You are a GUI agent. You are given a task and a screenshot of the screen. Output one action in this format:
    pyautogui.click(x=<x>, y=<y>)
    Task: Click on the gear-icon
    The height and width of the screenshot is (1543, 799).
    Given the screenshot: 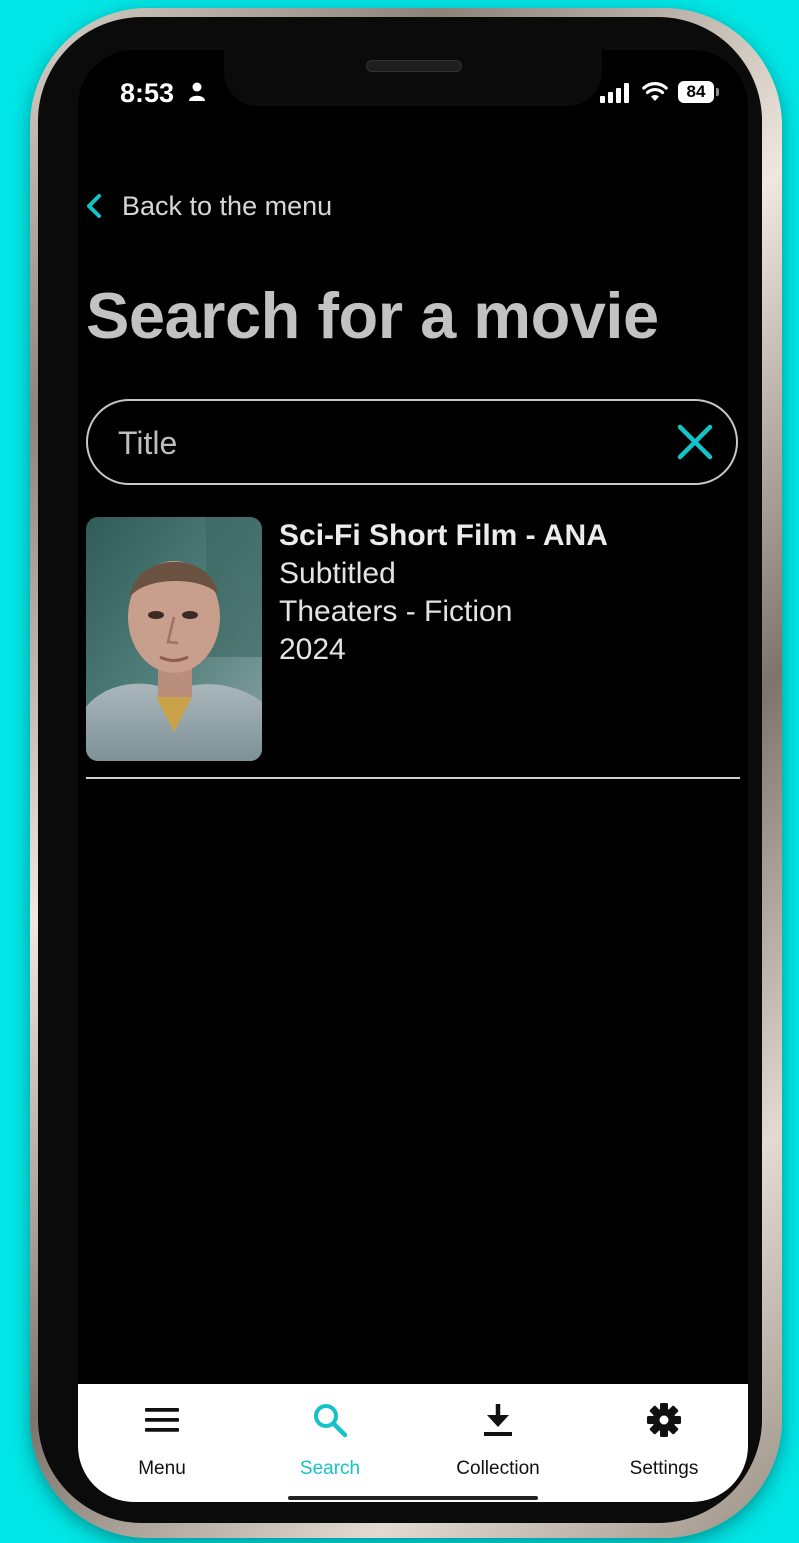 What is the action you would take?
    pyautogui.click(x=664, y=1420)
    